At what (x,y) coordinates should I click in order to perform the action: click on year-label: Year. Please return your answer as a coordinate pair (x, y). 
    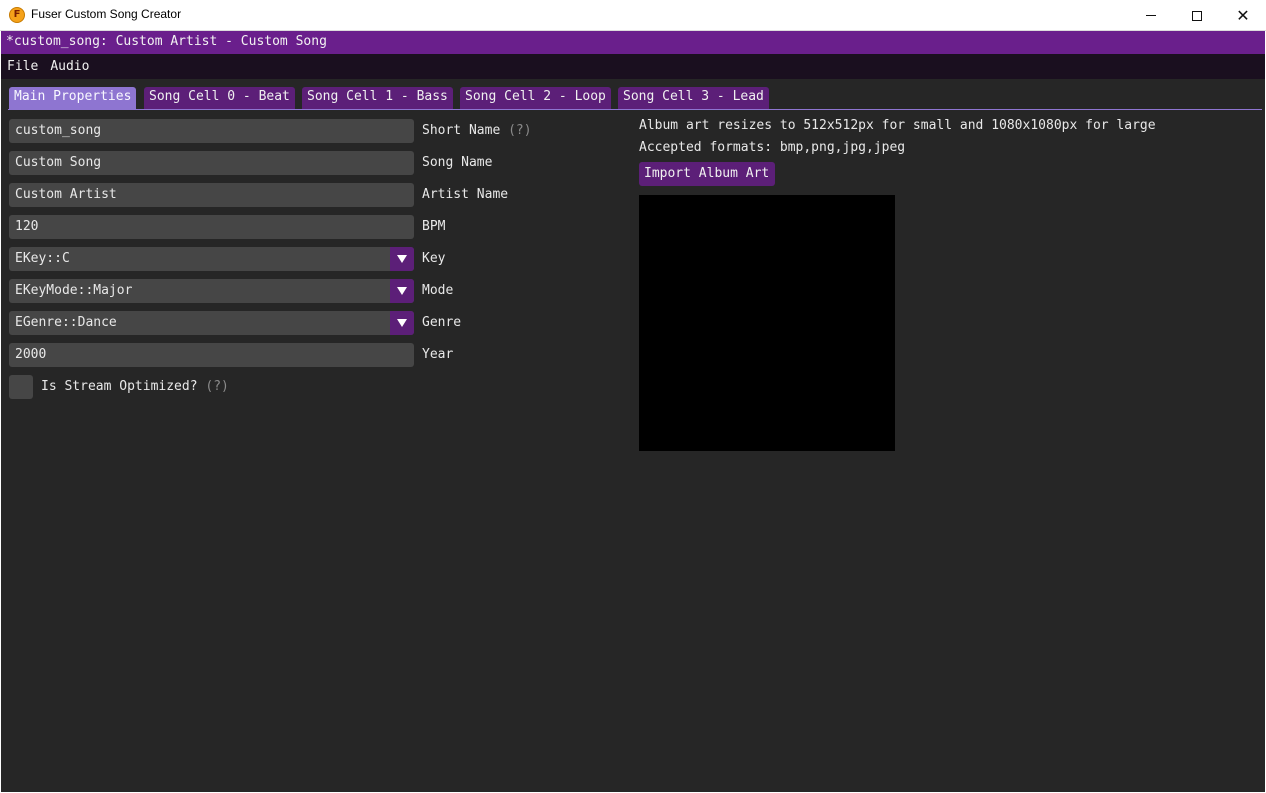
    Looking at the image, I should click on (438, 354).